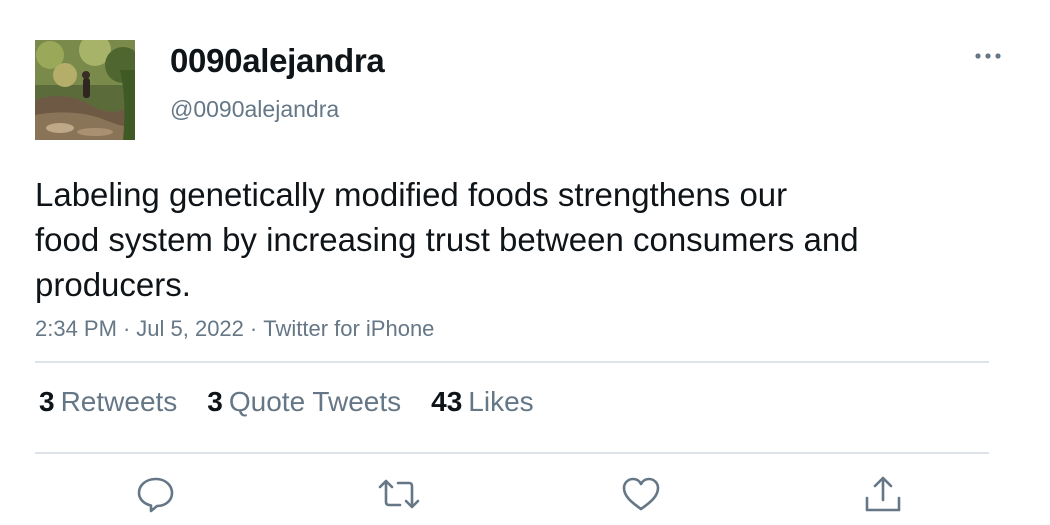 The image size is (1050, 525). What do you see at coordinates (47, 401) in the screenshot?
I see `retweets-count: 3` at bounding box center [47, 401].